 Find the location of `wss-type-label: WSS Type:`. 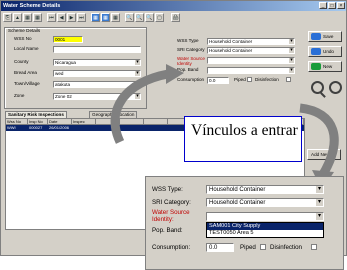

wss-type-label: WSS Type: is located at coordinates (167, 189).